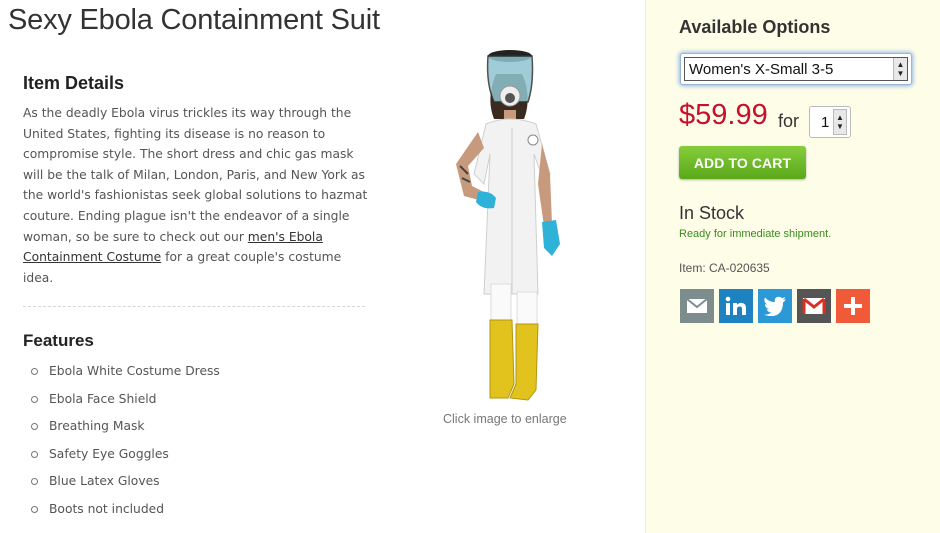 The height and width of the screenshot is (533, 940). Describe the element at coordinates (194, 20) in the screenshot. I see `page-title: Sexy Ebola Containment Suit` at that location.